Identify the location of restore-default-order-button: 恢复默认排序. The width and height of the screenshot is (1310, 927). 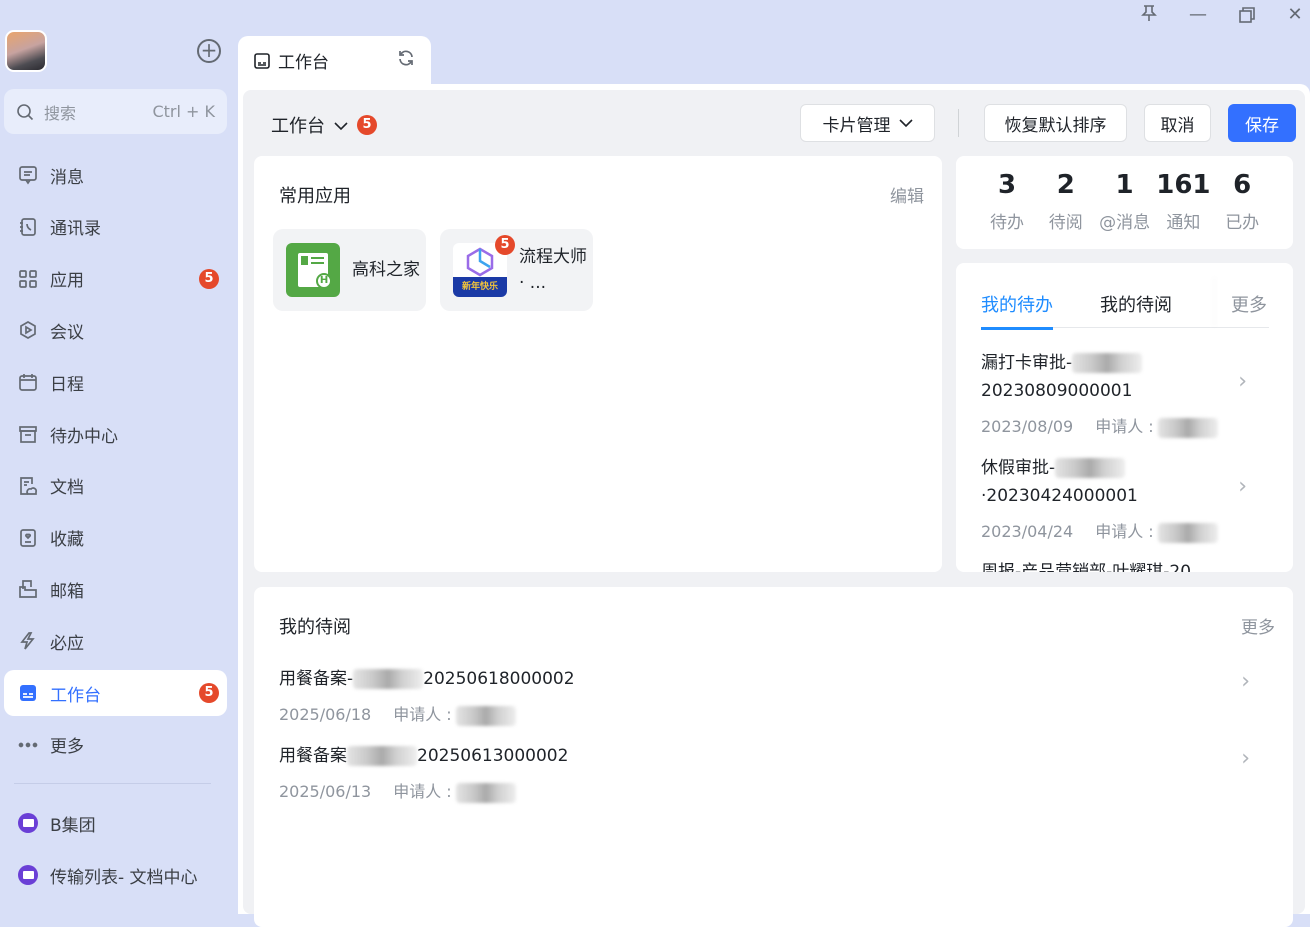
(1055, 123).